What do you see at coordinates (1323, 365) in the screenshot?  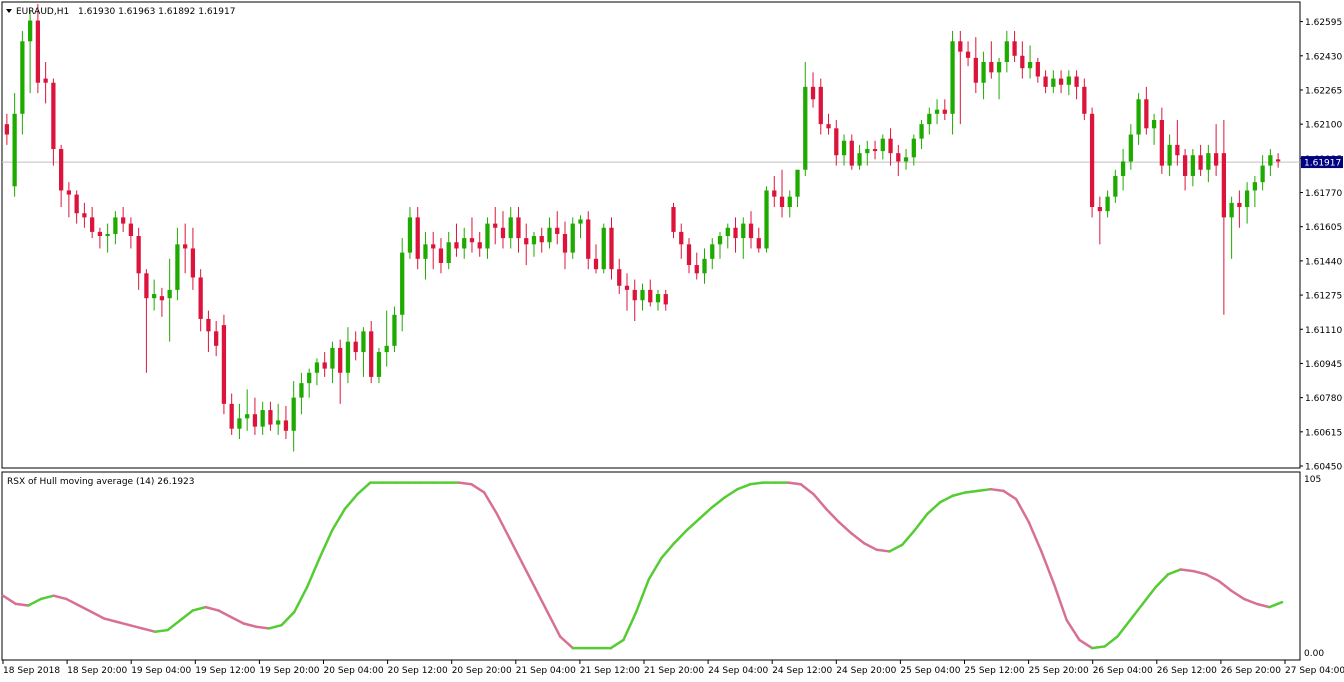 I see `price-tick-label: 1.60945` at bounding box center [1323, 365].